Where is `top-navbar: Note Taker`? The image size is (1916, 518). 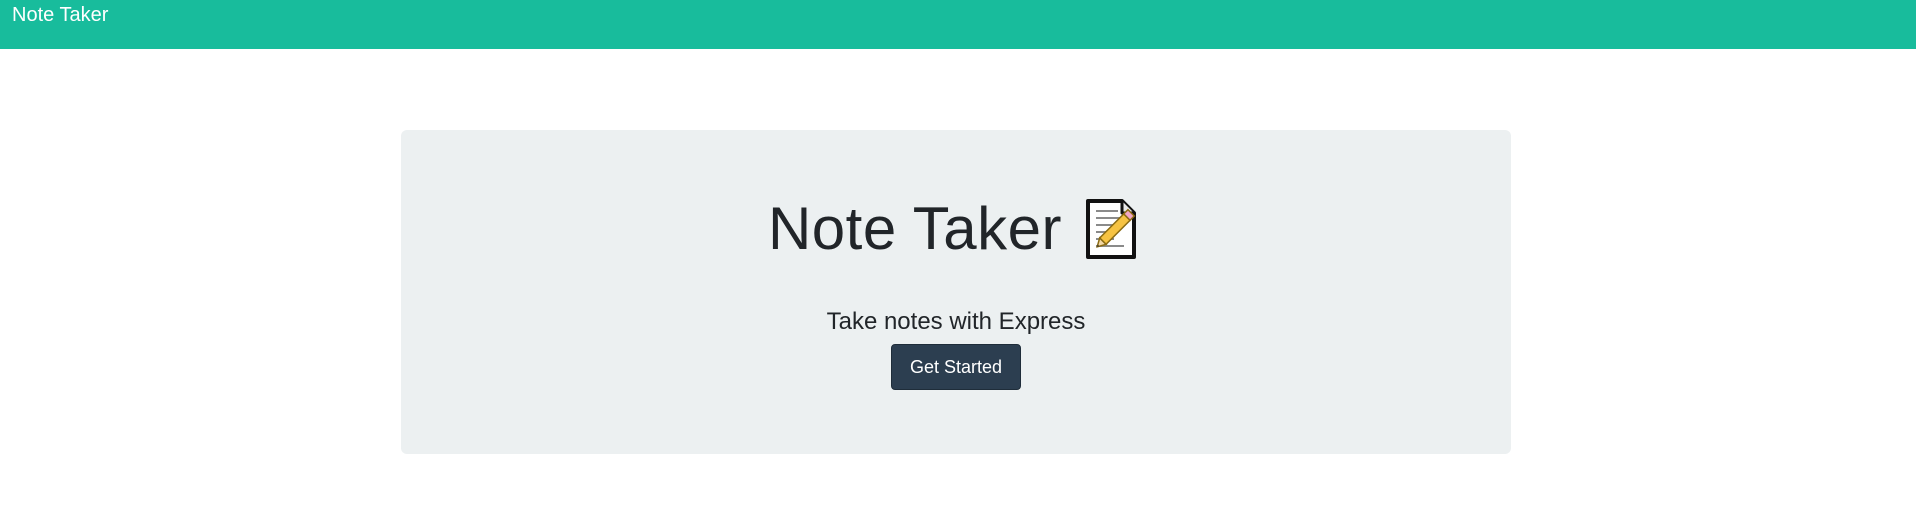 top-navbar: Note Taker is located at coordinates (958, 24).